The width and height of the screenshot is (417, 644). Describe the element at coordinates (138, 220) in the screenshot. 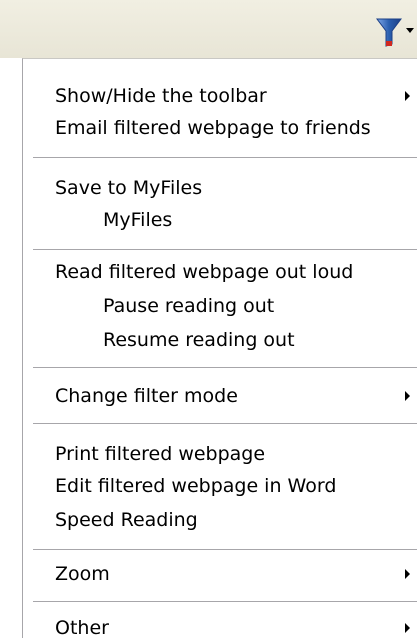

I see `menu-item-label: MyFiles` at that location.